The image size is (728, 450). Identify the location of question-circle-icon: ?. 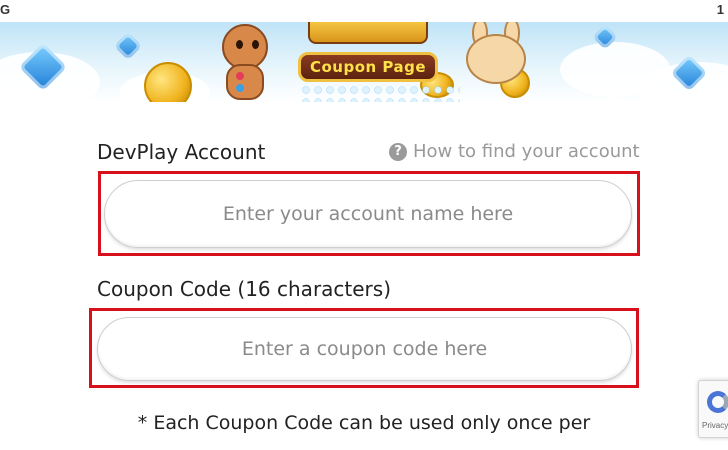
(398, 151).